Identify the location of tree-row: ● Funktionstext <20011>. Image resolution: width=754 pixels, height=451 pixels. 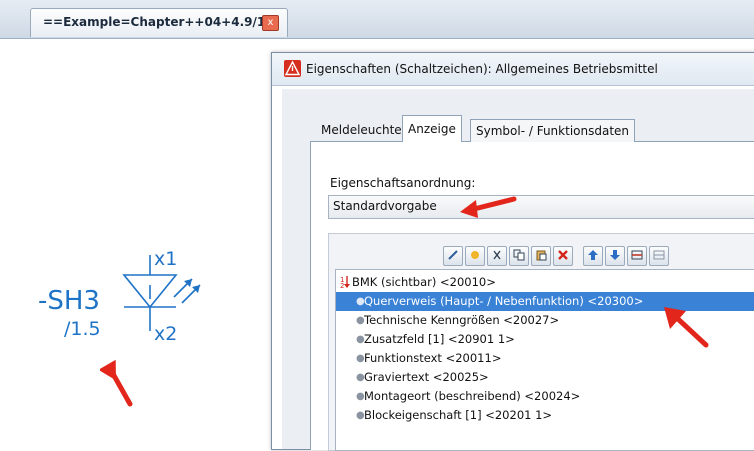
(545, 358).